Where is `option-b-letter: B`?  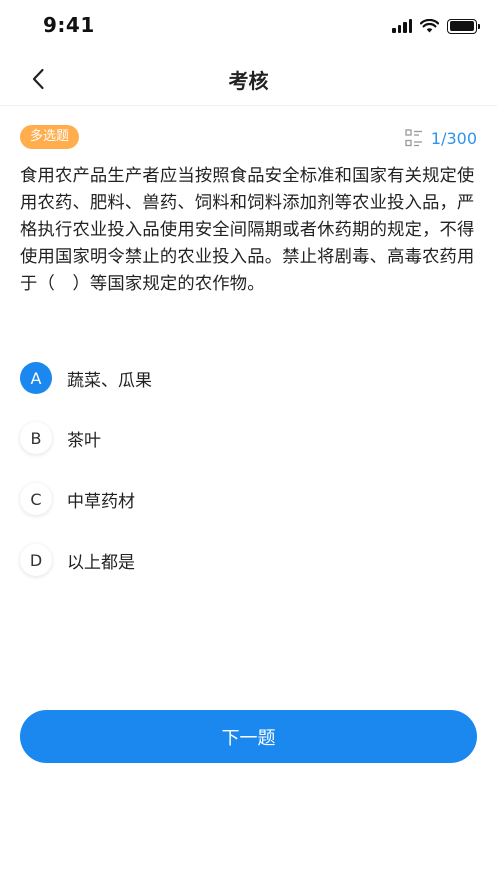
option-b-letter: B is located at coordinates (36, 438).